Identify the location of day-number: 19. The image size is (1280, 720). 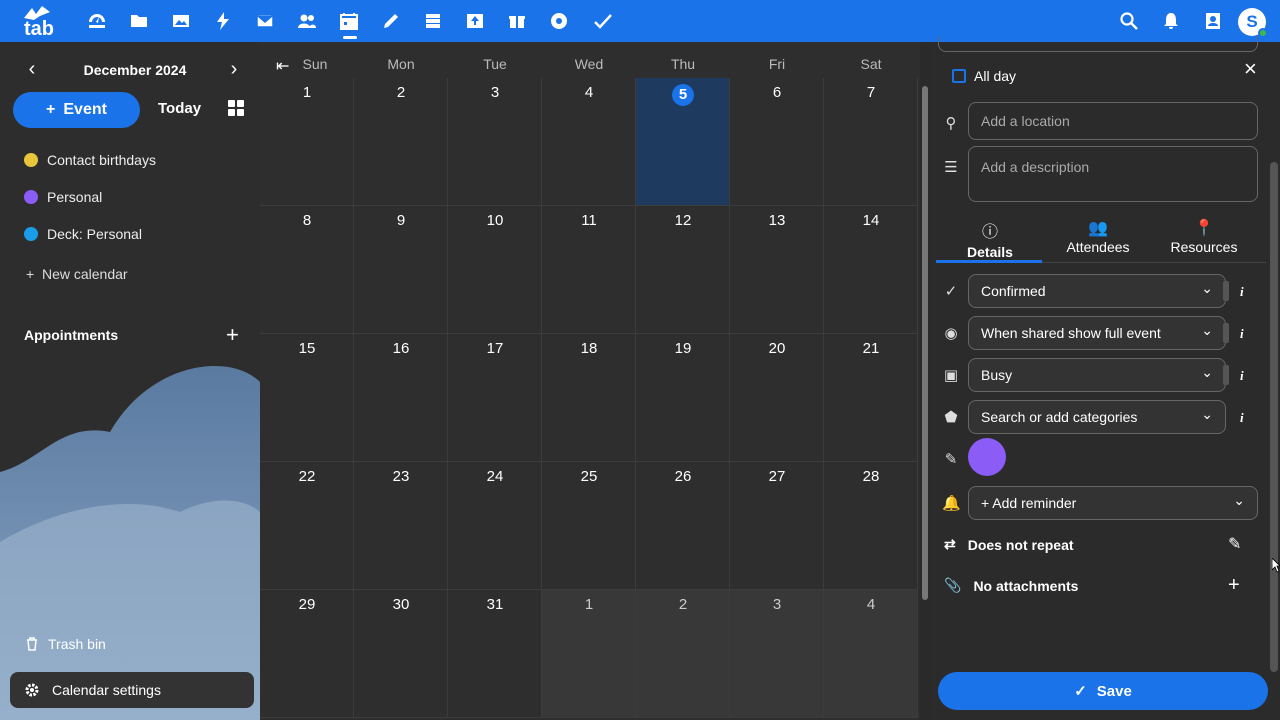
(683, 348).